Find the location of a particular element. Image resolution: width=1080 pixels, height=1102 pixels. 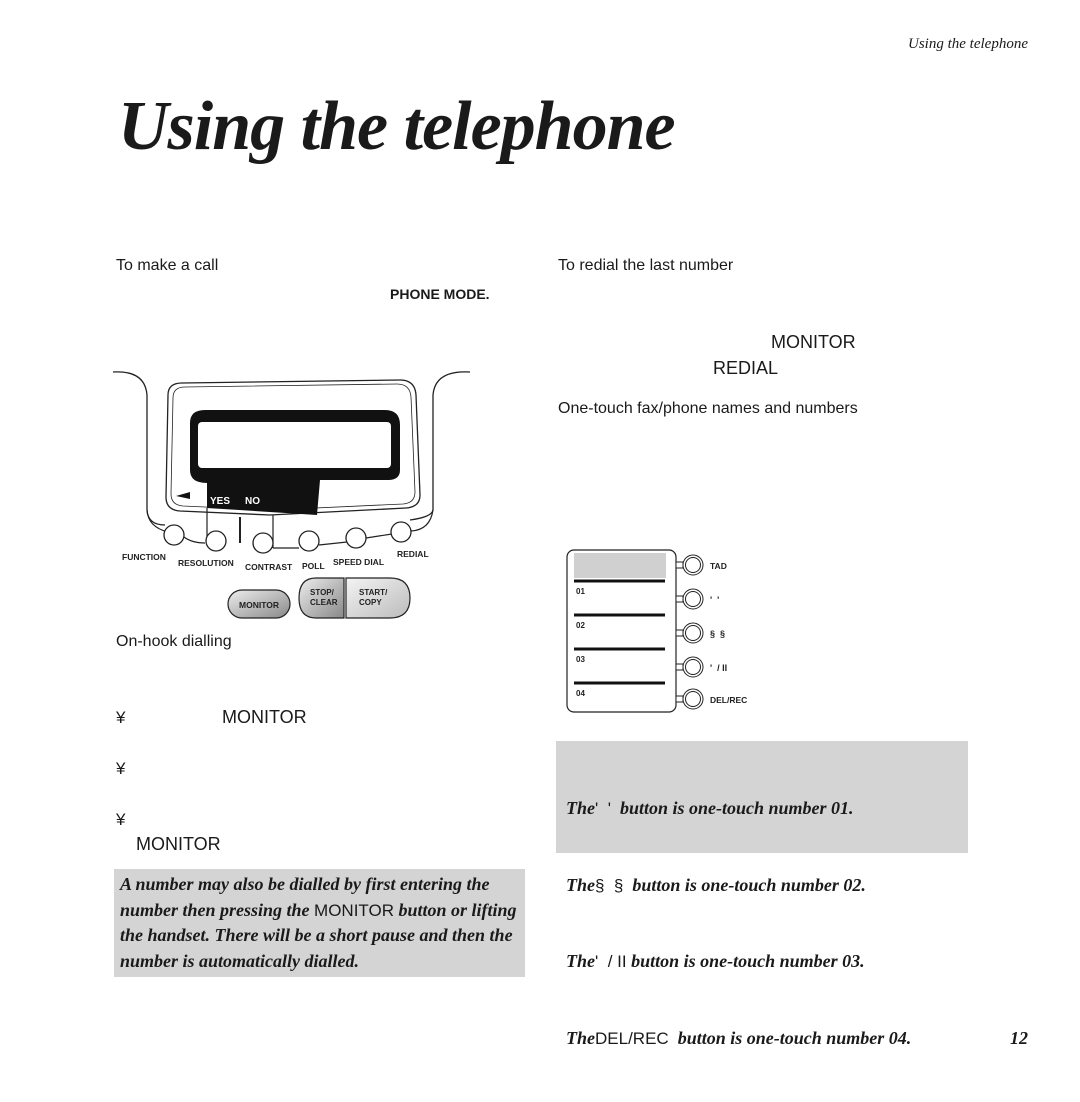

speed-dial-label: SPEED DIAL is located at coordinates (358, 562).